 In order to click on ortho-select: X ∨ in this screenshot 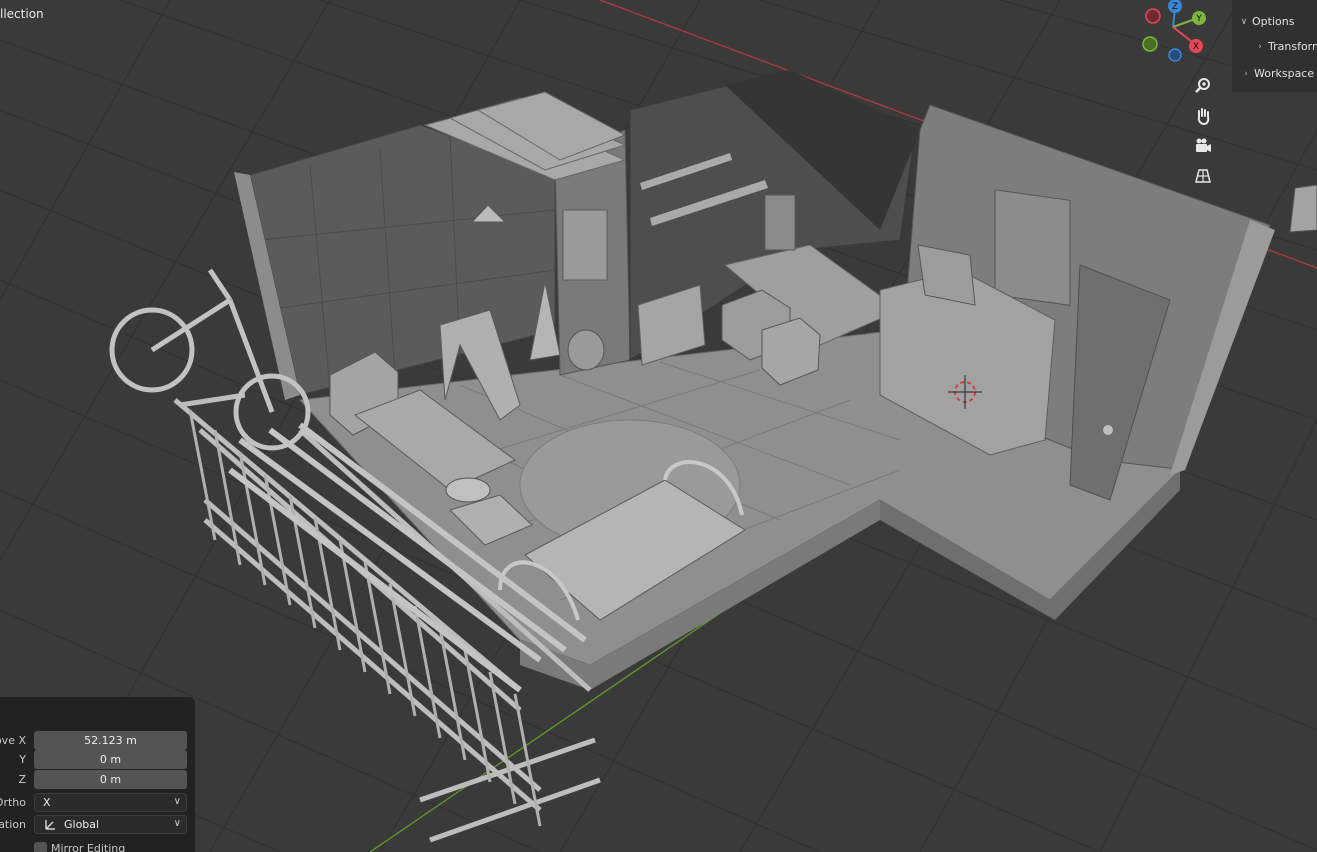, I will do `click(110, 802)`.